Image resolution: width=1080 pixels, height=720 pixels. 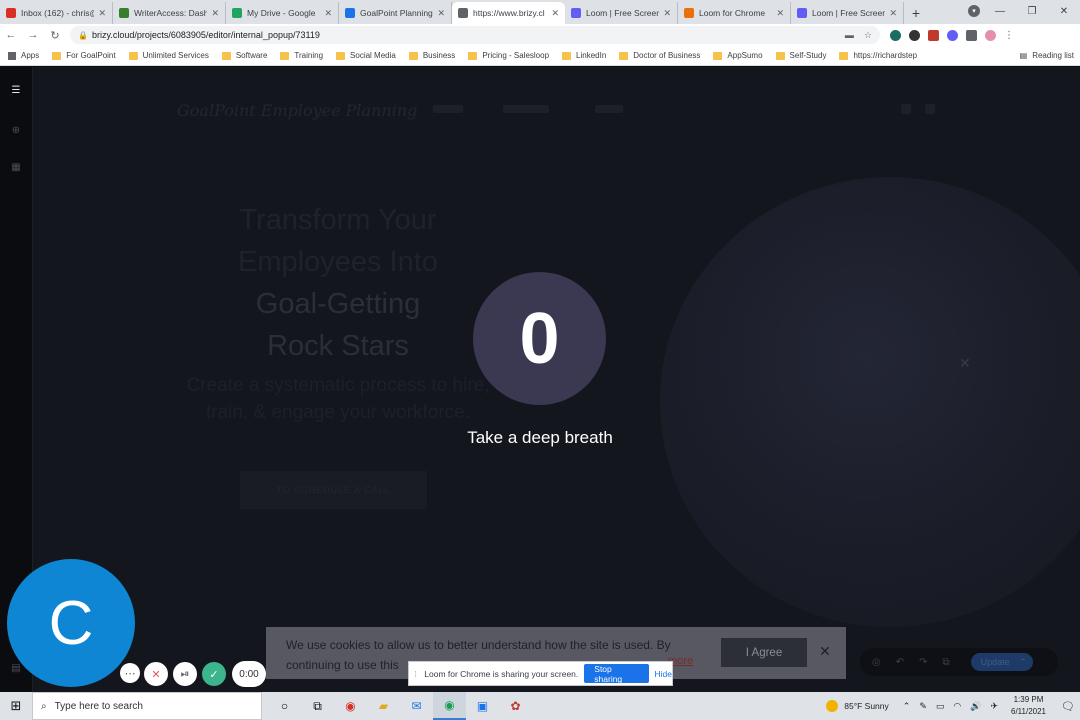 What do you see at coordinates (84, 55) in the screenshot?
I see `bookmark-item: For GoalPoint` at bounding box center [84, 55].